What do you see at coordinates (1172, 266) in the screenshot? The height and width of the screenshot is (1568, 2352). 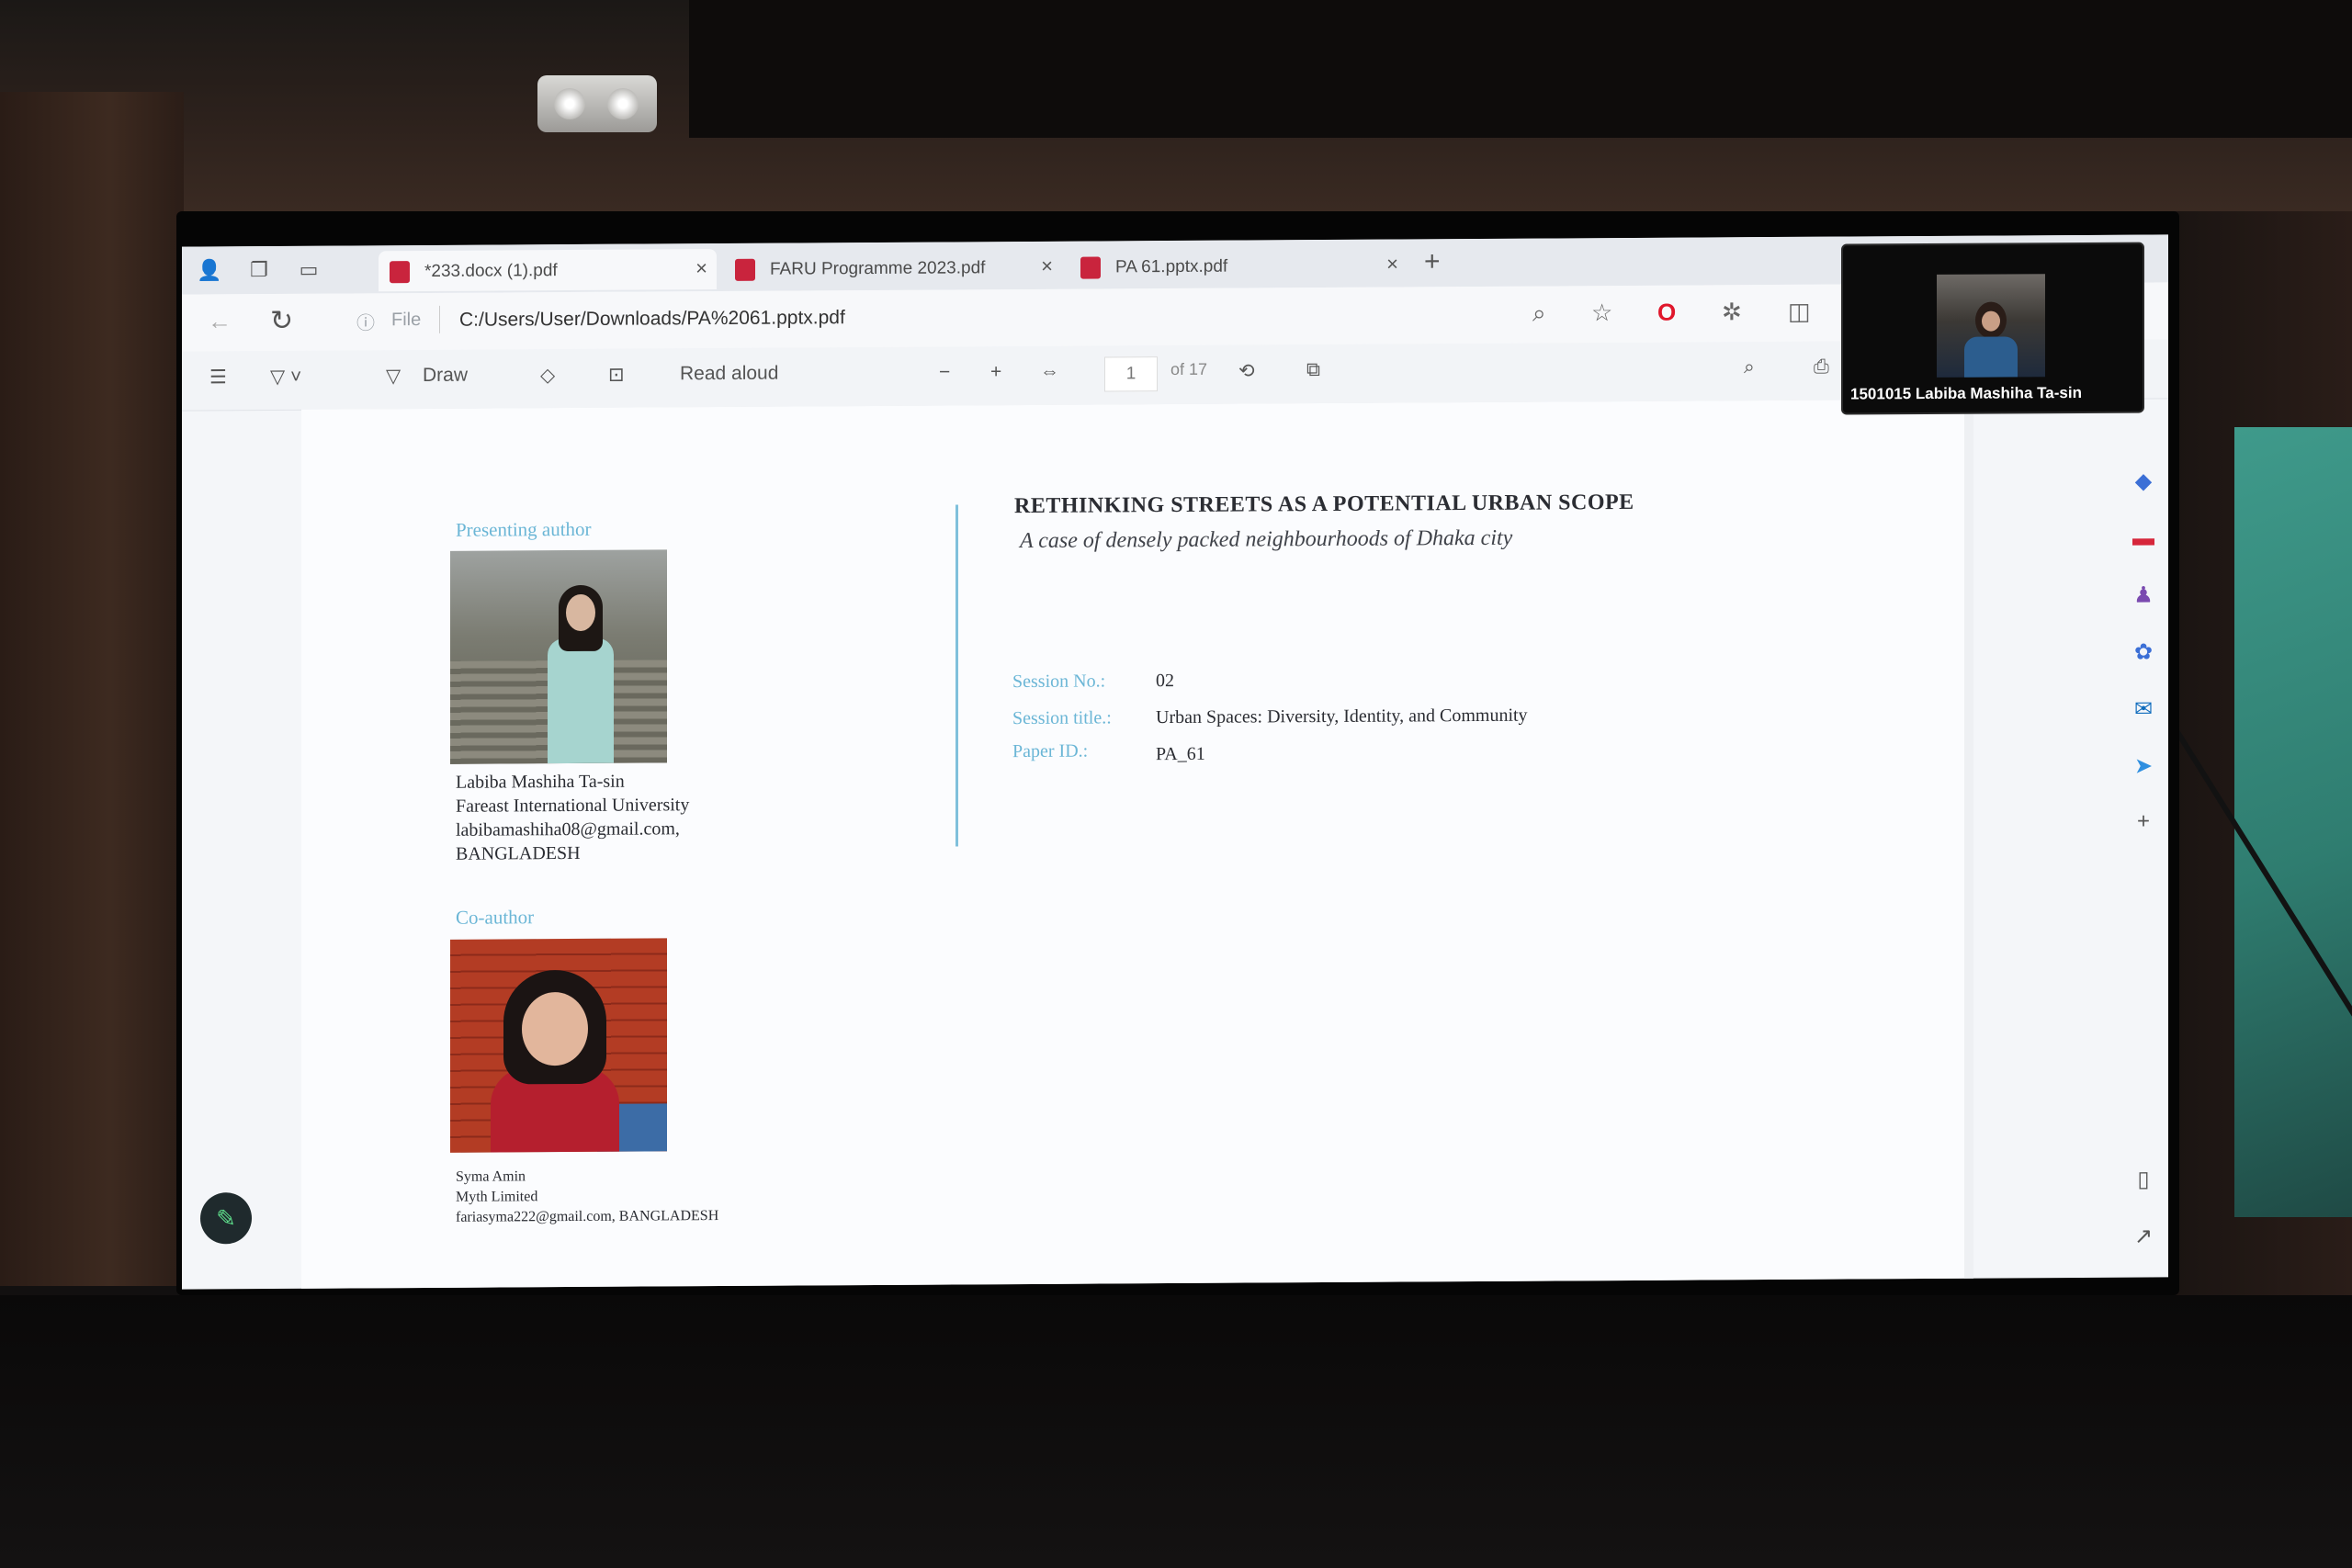 I see `tab-label: PA 61.pptx.pdf` at bounding box center [1172, 266].